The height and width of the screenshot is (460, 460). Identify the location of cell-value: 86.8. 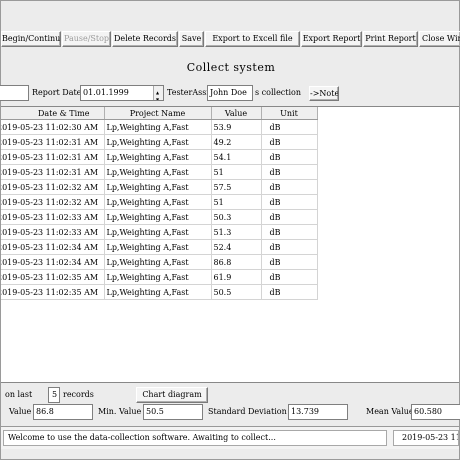
(236, 262).